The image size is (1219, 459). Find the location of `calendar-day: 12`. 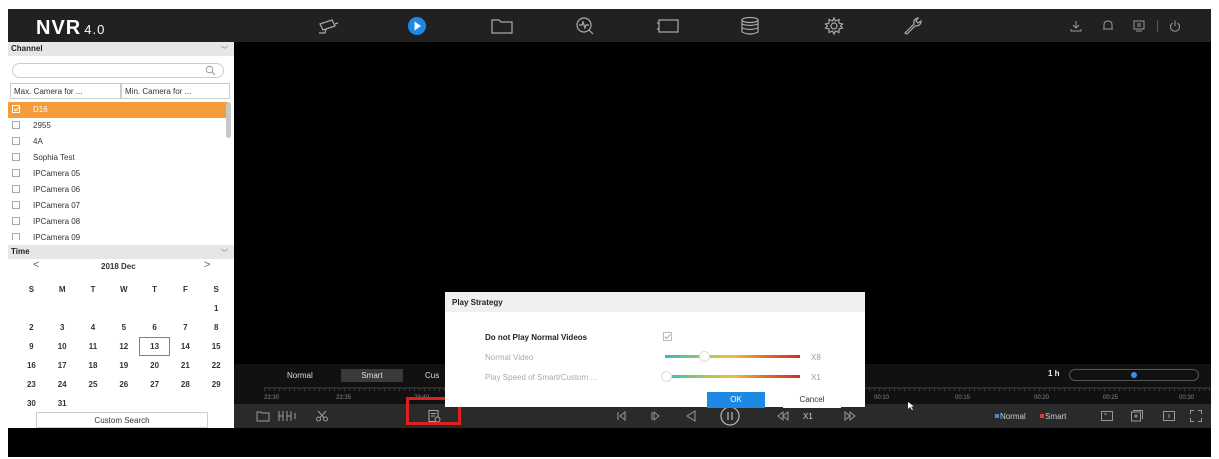

calendar-day: 12 is located at coordinates (123, 346).